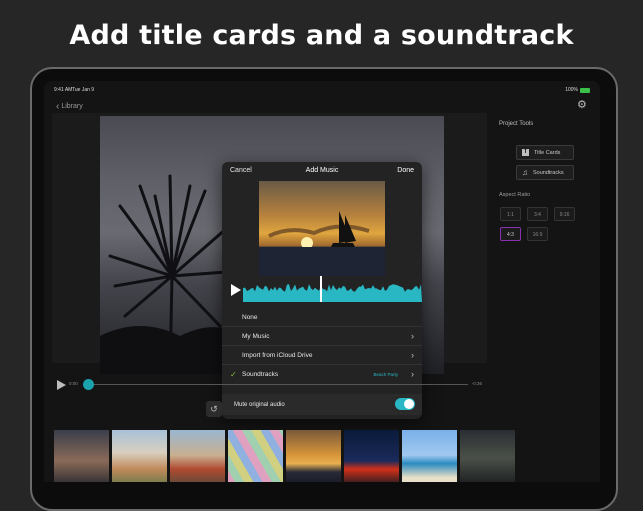 Image resolution: width=643 pixels, height=511 pixels. What do you see at coordinates (537, 214) in the screenshot?
I see `ratio-3-4: 3:4` at bounding box center [537, 214].